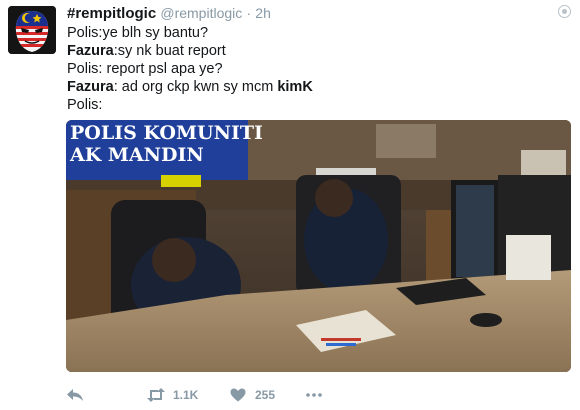 The width and height of the screenshot is (580, 410). What do you see at coordinates (166, 133) in the screenshot?
I see `sign-line-1: POLIS KOMUNITI` at bounding box center [166, 133].